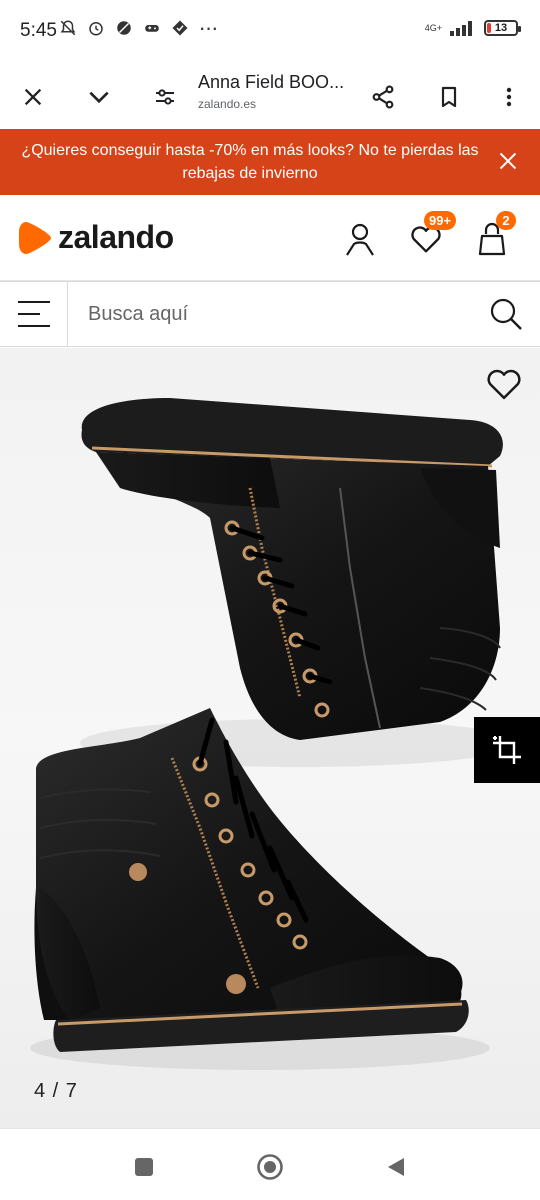 The width and height of the screenshot is (540, 1200). I want to click on signal-icon, so click(461, 28).